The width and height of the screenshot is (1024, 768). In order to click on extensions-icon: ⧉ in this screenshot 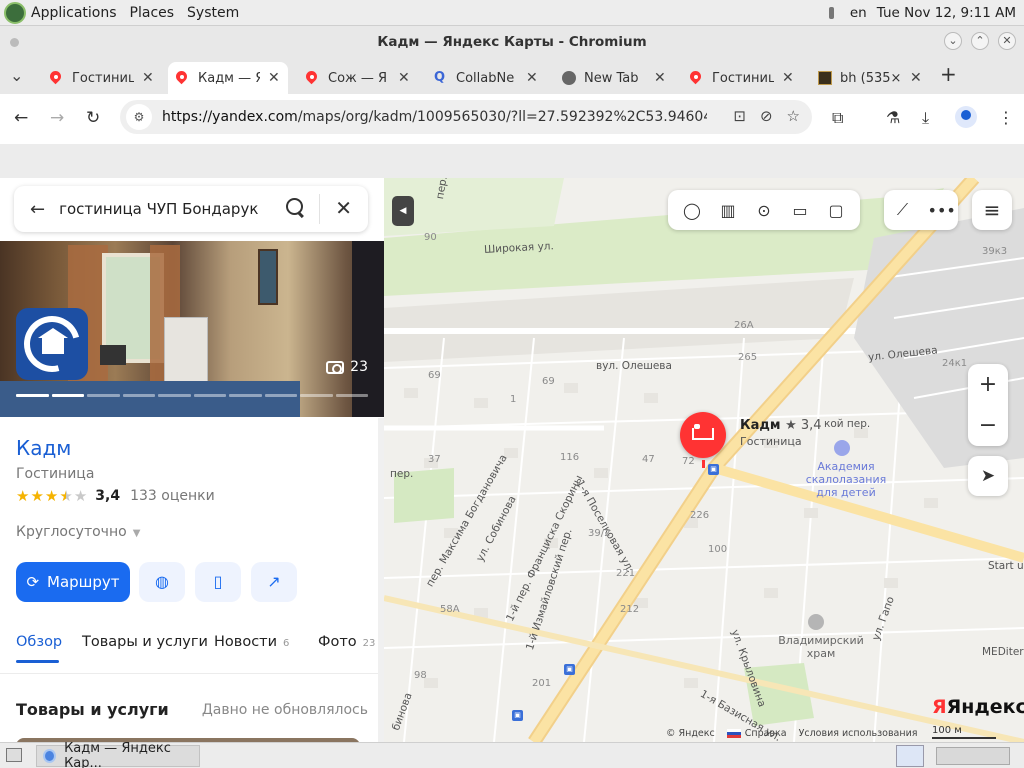, I will do `click(837, 118)`.